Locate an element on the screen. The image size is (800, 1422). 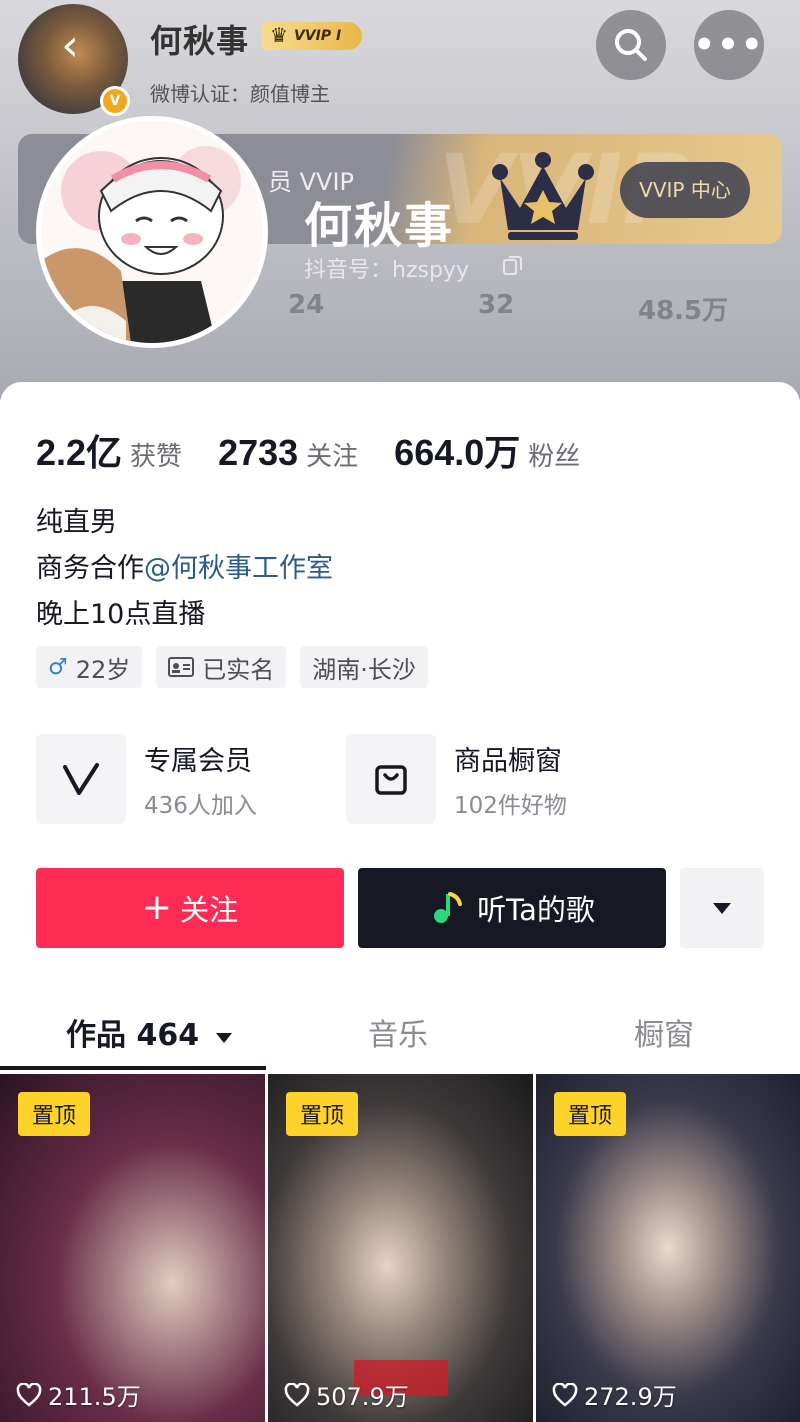
profile-avatar is located at coordinates (152, 232).